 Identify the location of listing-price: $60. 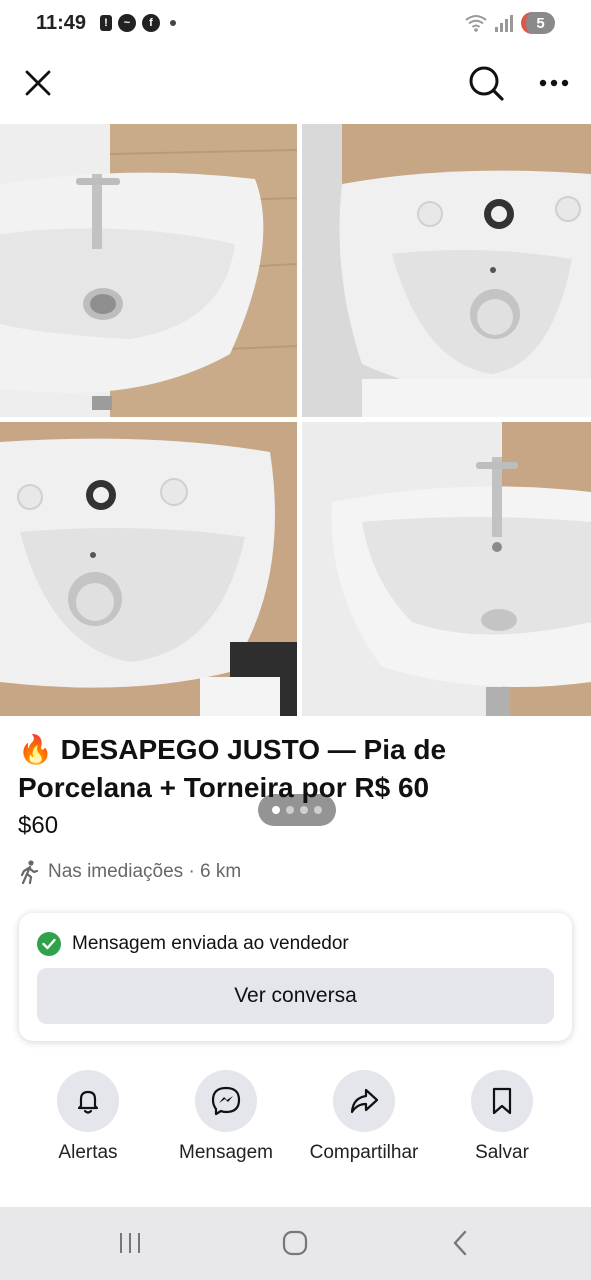
(38, 825).